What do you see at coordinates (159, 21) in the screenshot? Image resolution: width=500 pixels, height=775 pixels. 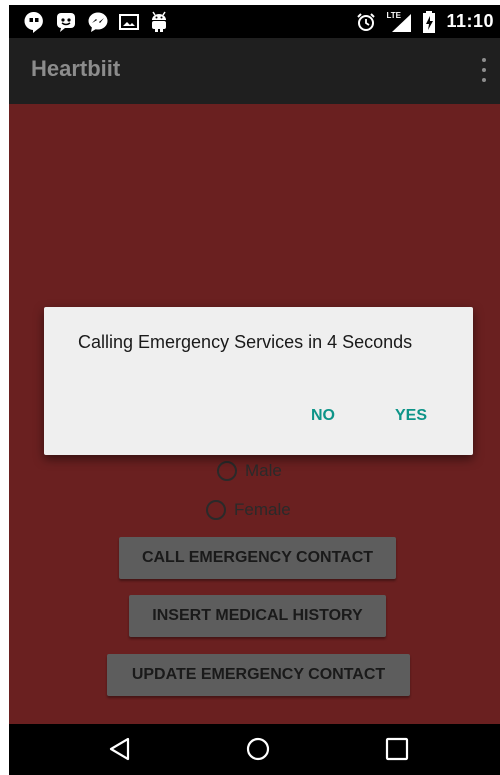 I see `android-icon` at bounding box center [159, 21].